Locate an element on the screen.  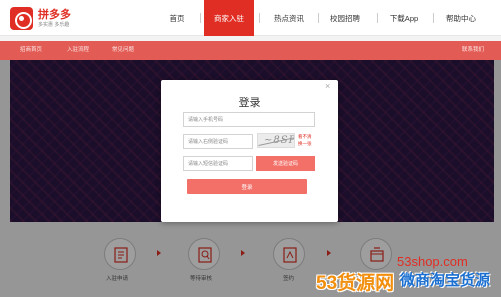
captcha-image: ~8SP is located at coordinates (276, 140).